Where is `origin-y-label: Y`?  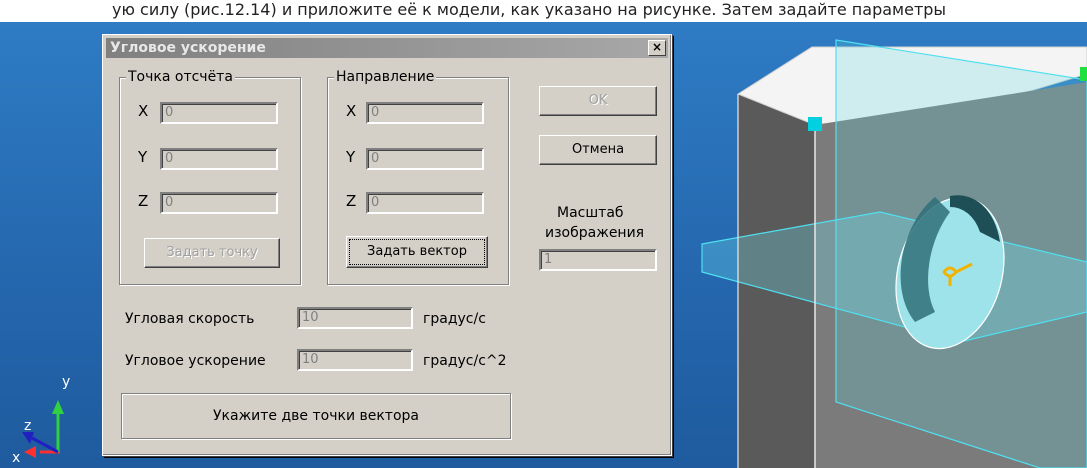
origin-y-label: Y is located at coordinates (143, 157).